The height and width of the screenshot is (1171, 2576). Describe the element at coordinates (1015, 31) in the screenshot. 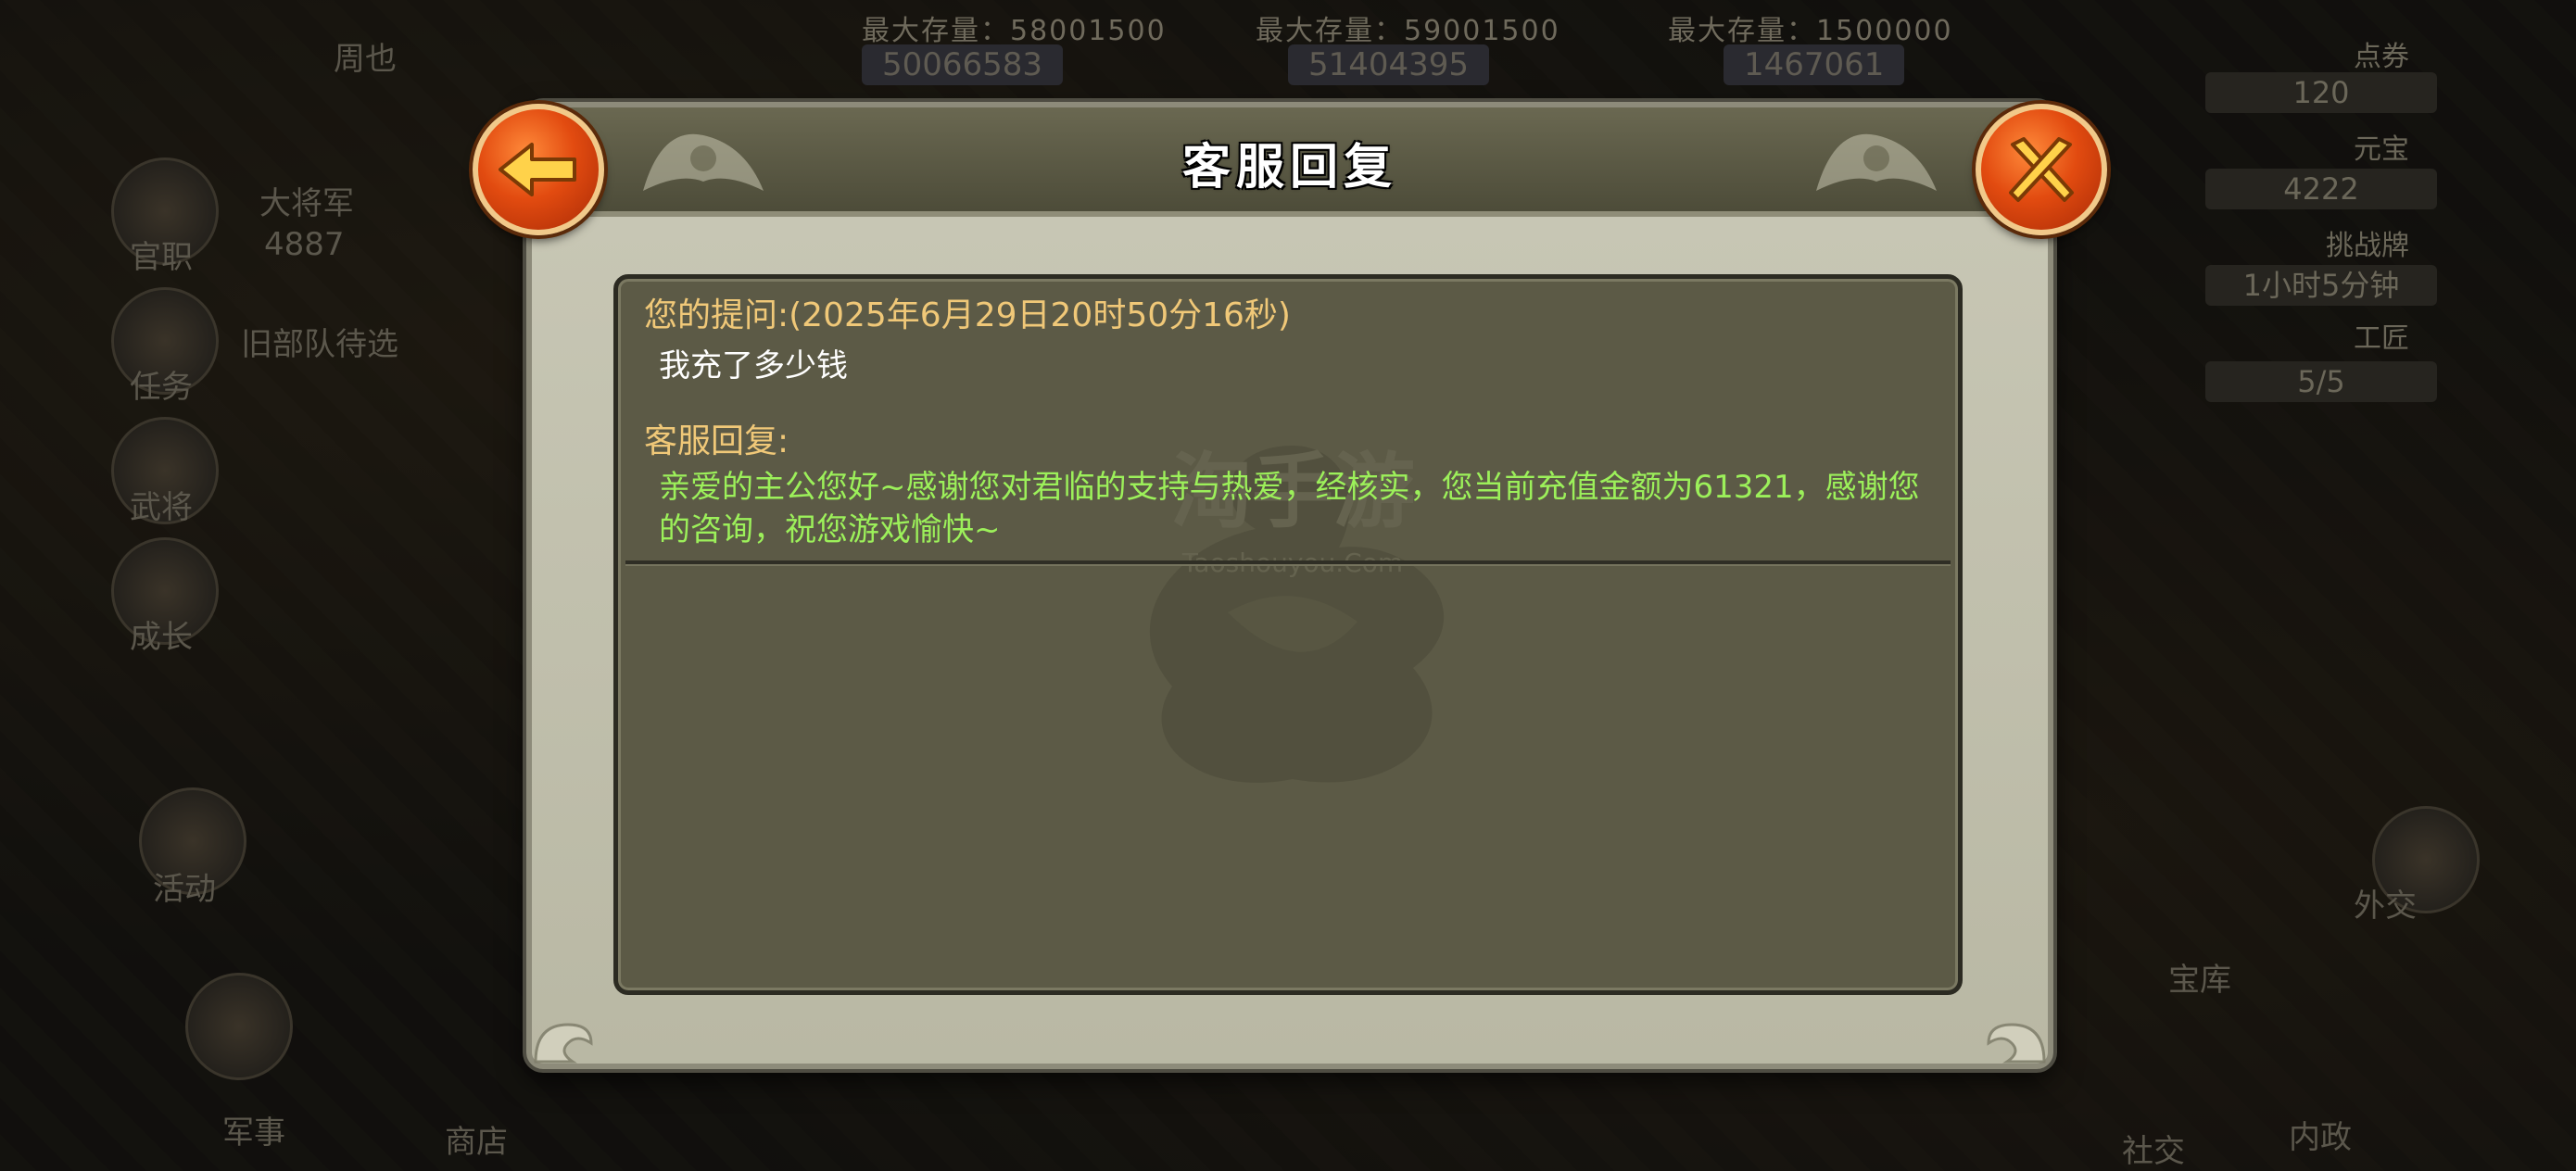

I see `resource-max-1: 最大存量：58001500` at that location.